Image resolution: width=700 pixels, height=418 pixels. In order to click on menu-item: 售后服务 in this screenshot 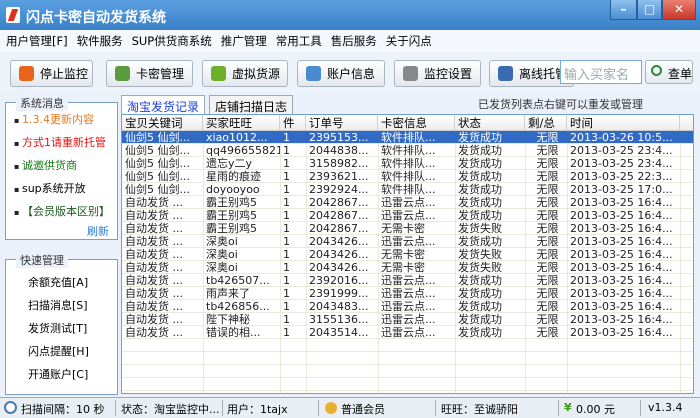, I will do `click(354, 41)`.